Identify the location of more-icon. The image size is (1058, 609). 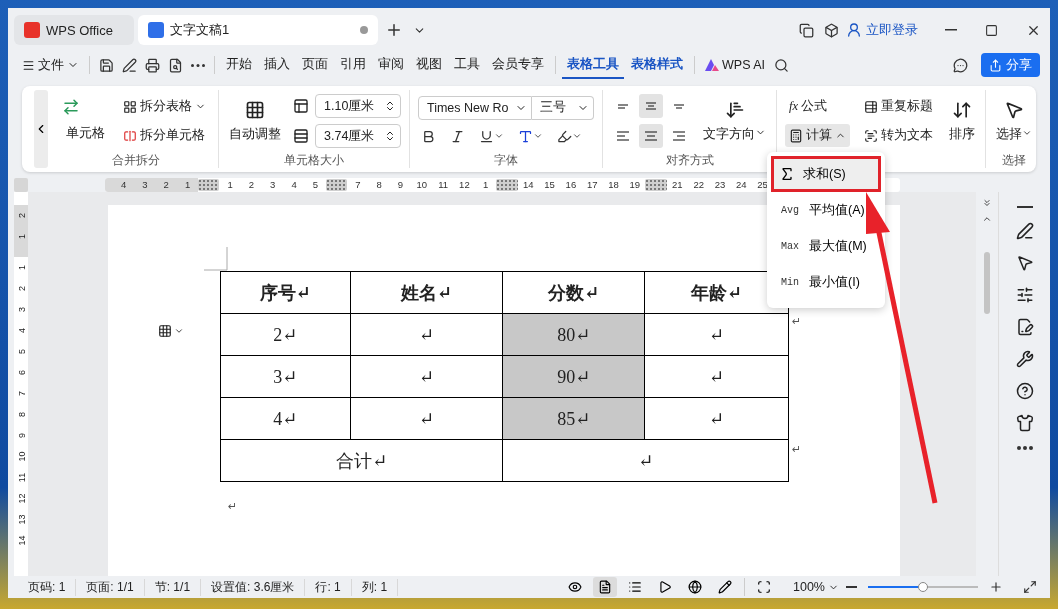
(1024, 448).